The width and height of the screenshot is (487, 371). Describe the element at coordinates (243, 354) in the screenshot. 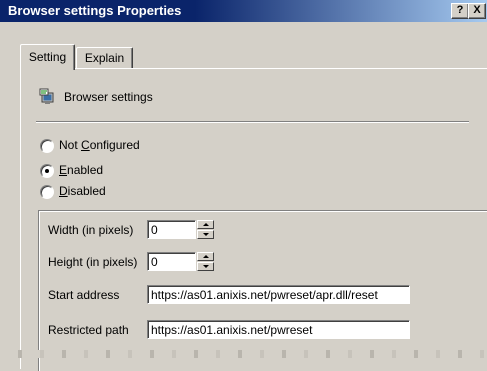

I see `cropped-bottom-edge` at that location.